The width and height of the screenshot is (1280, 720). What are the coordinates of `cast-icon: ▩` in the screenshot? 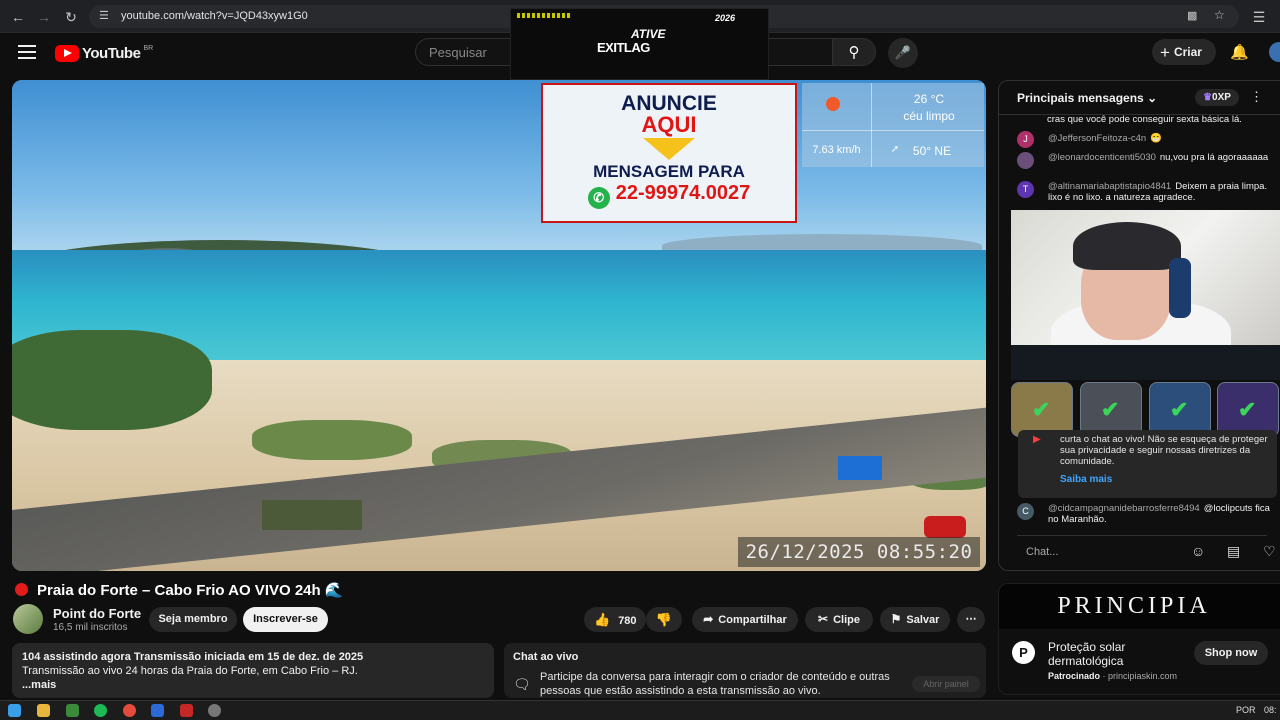 It's located at (1192, 15).